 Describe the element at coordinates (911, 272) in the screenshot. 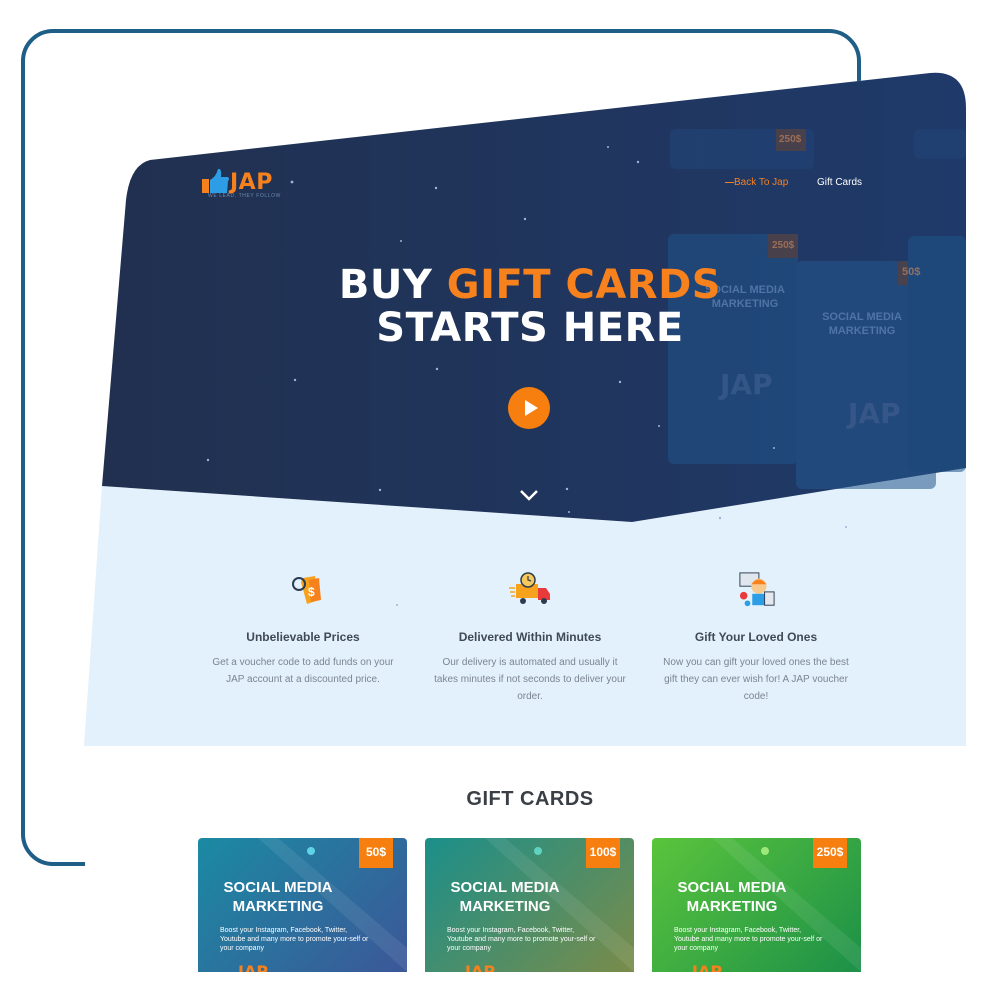

I see `ghost-card-price-c: 50$` at that location.